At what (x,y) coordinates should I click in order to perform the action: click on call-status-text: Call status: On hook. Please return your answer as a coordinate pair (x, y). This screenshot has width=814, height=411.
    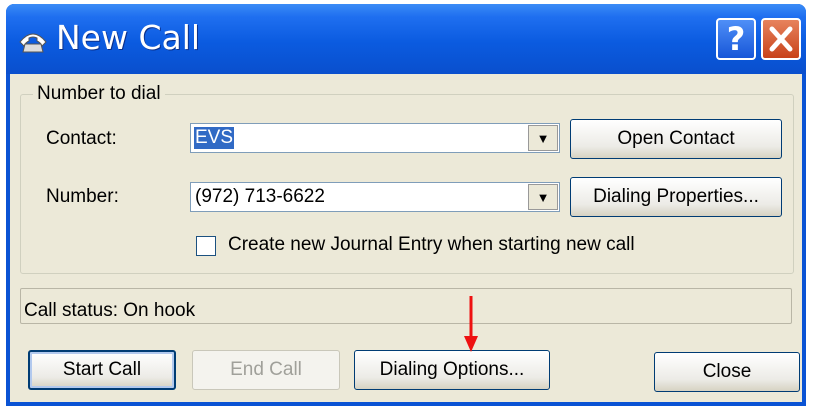
    Looking at the image, I should click on (110, 310).